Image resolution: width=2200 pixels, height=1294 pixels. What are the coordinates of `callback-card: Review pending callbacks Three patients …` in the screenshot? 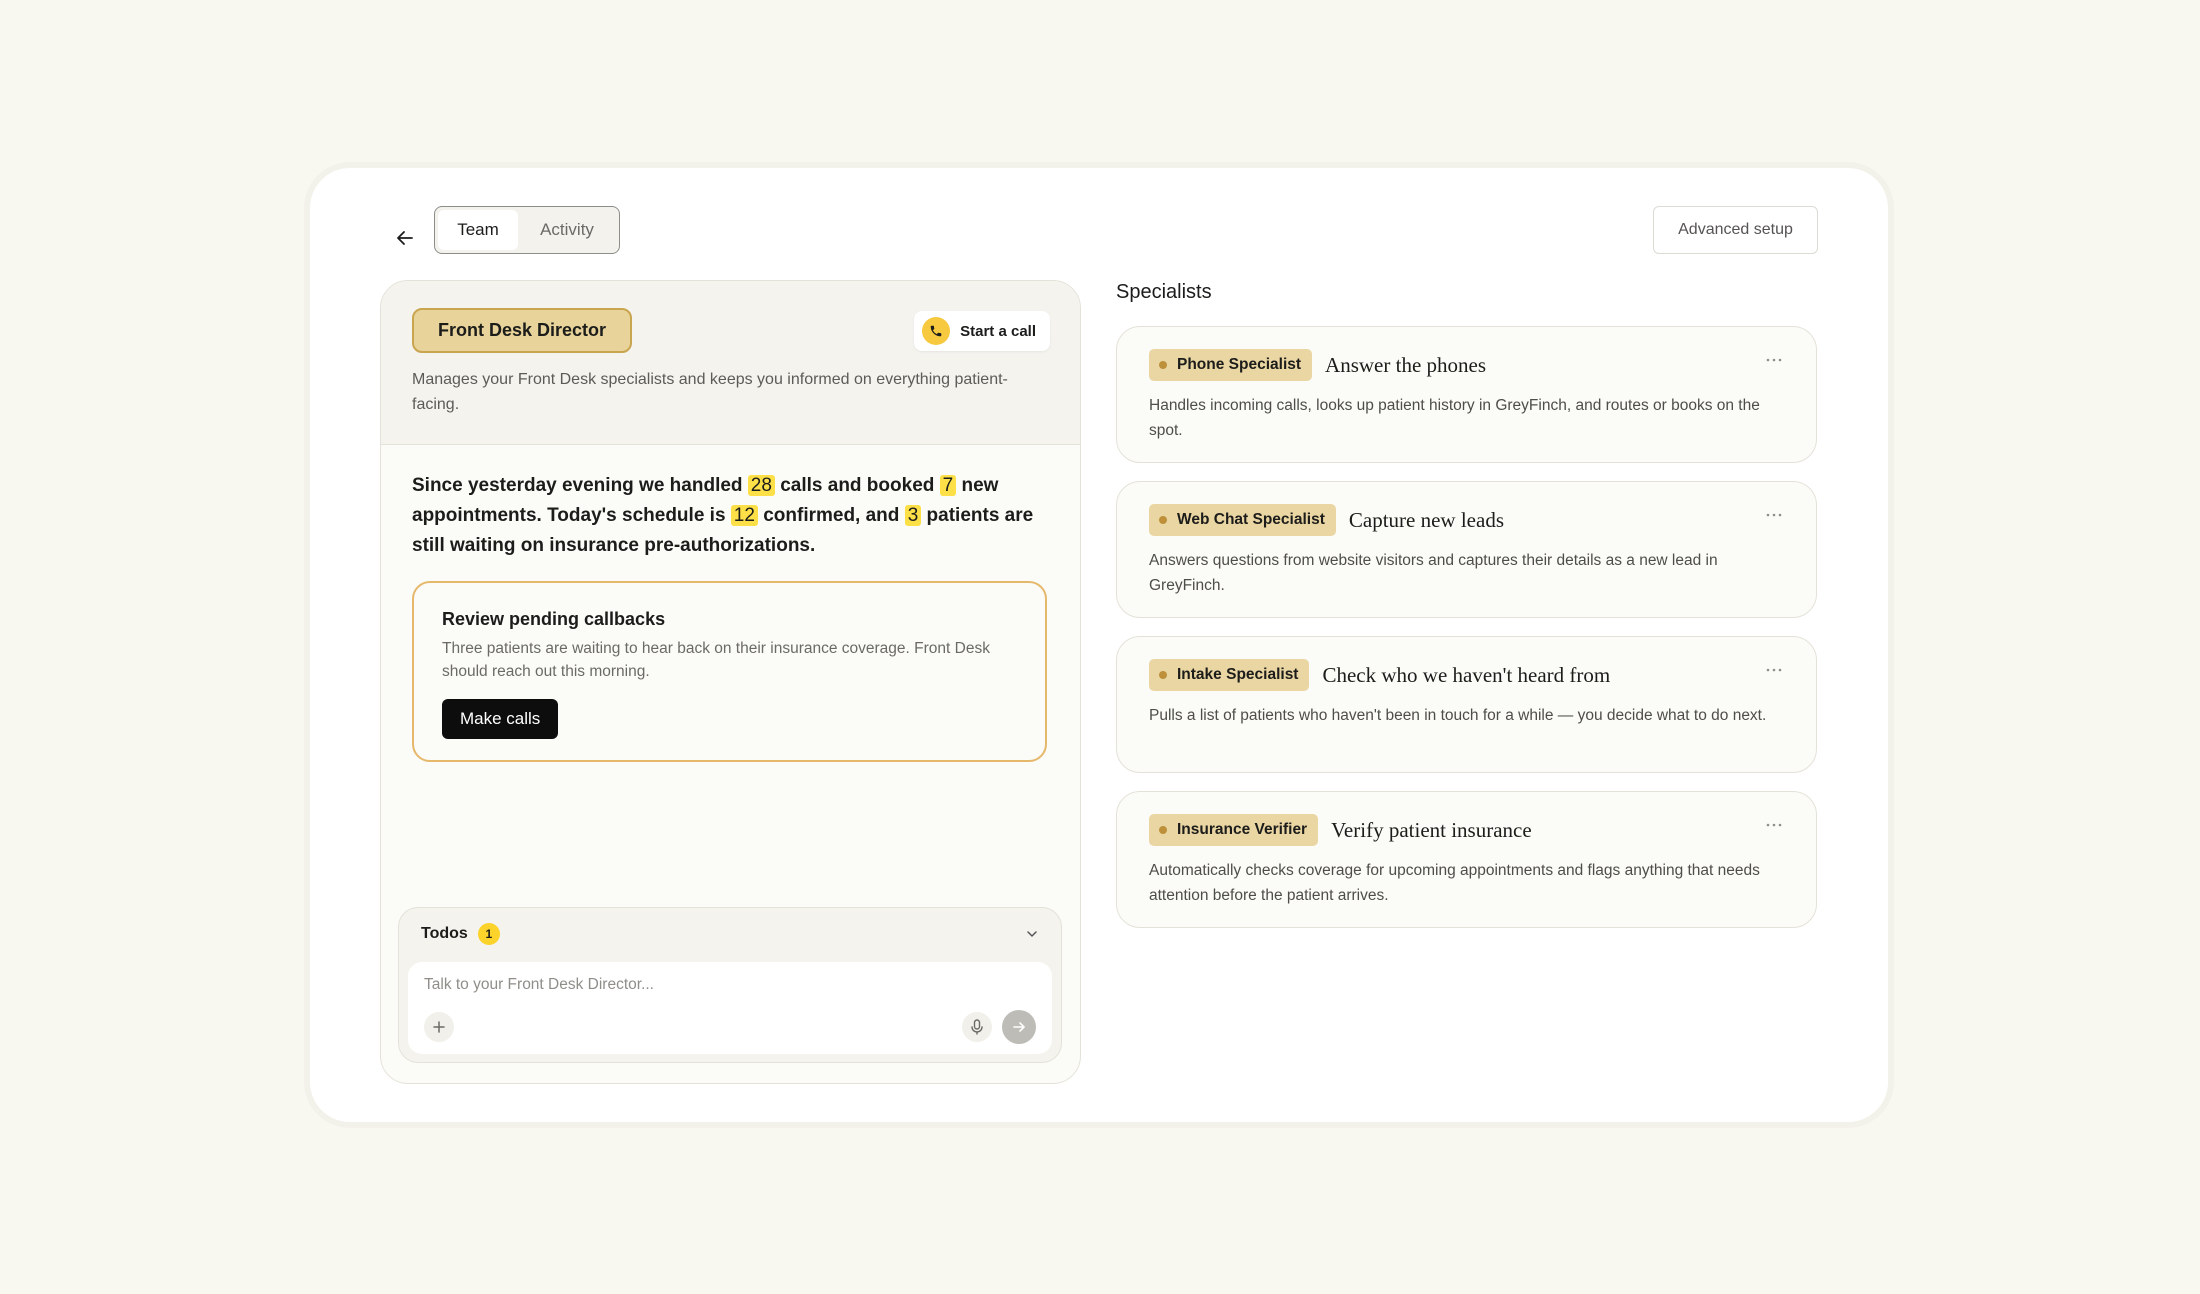 It's located at (729, 671).